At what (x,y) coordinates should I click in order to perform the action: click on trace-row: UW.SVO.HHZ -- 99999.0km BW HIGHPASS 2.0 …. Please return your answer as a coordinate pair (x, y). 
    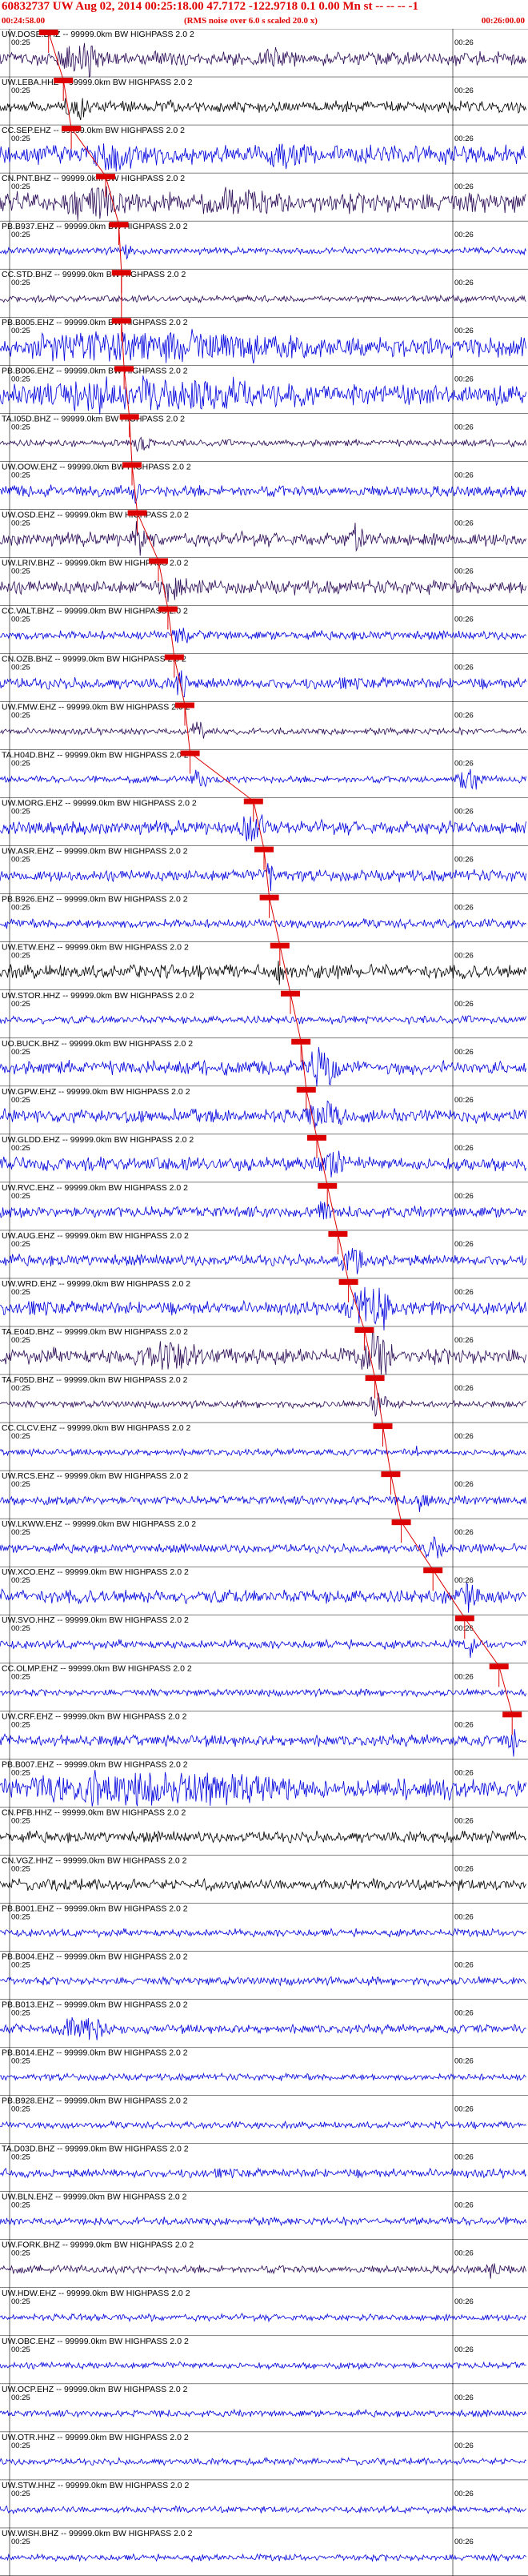
    Looking at the image, I should click on (264, 1636).